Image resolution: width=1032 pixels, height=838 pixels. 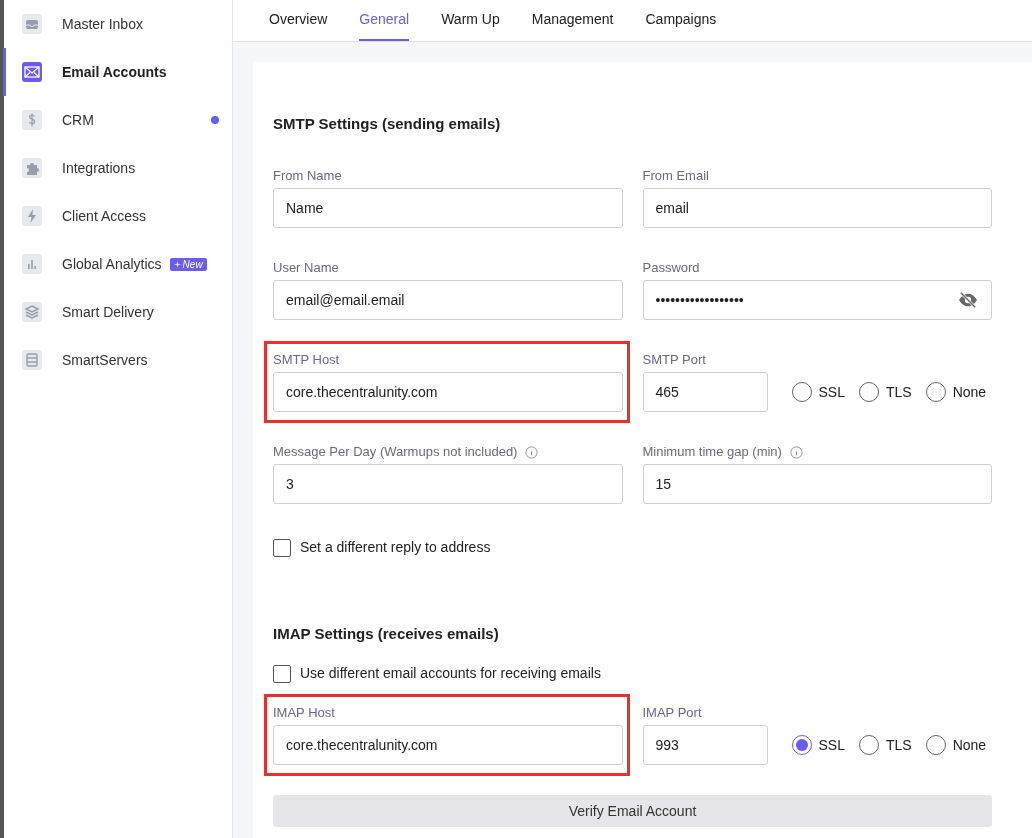 I want to click on section-title: SMTP Settings (sending emails), so click(x=387, y=123).